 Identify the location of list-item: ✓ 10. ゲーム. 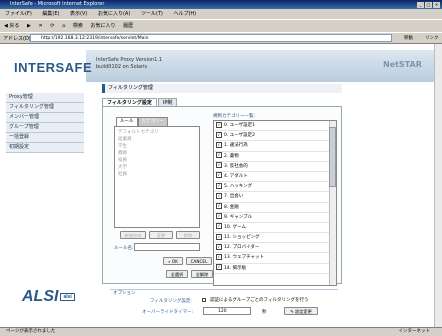
(275, 228).